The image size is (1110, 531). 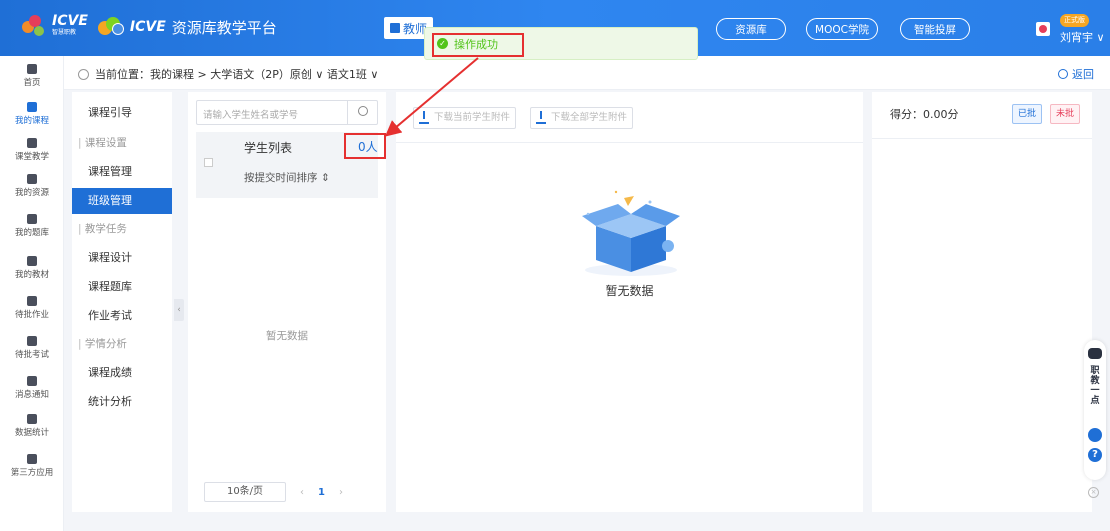 What do you see at coordinates (287, 336) in the screenshot?
I see `student-list-empty: 暂无数据` at bounding box center [287, 336].